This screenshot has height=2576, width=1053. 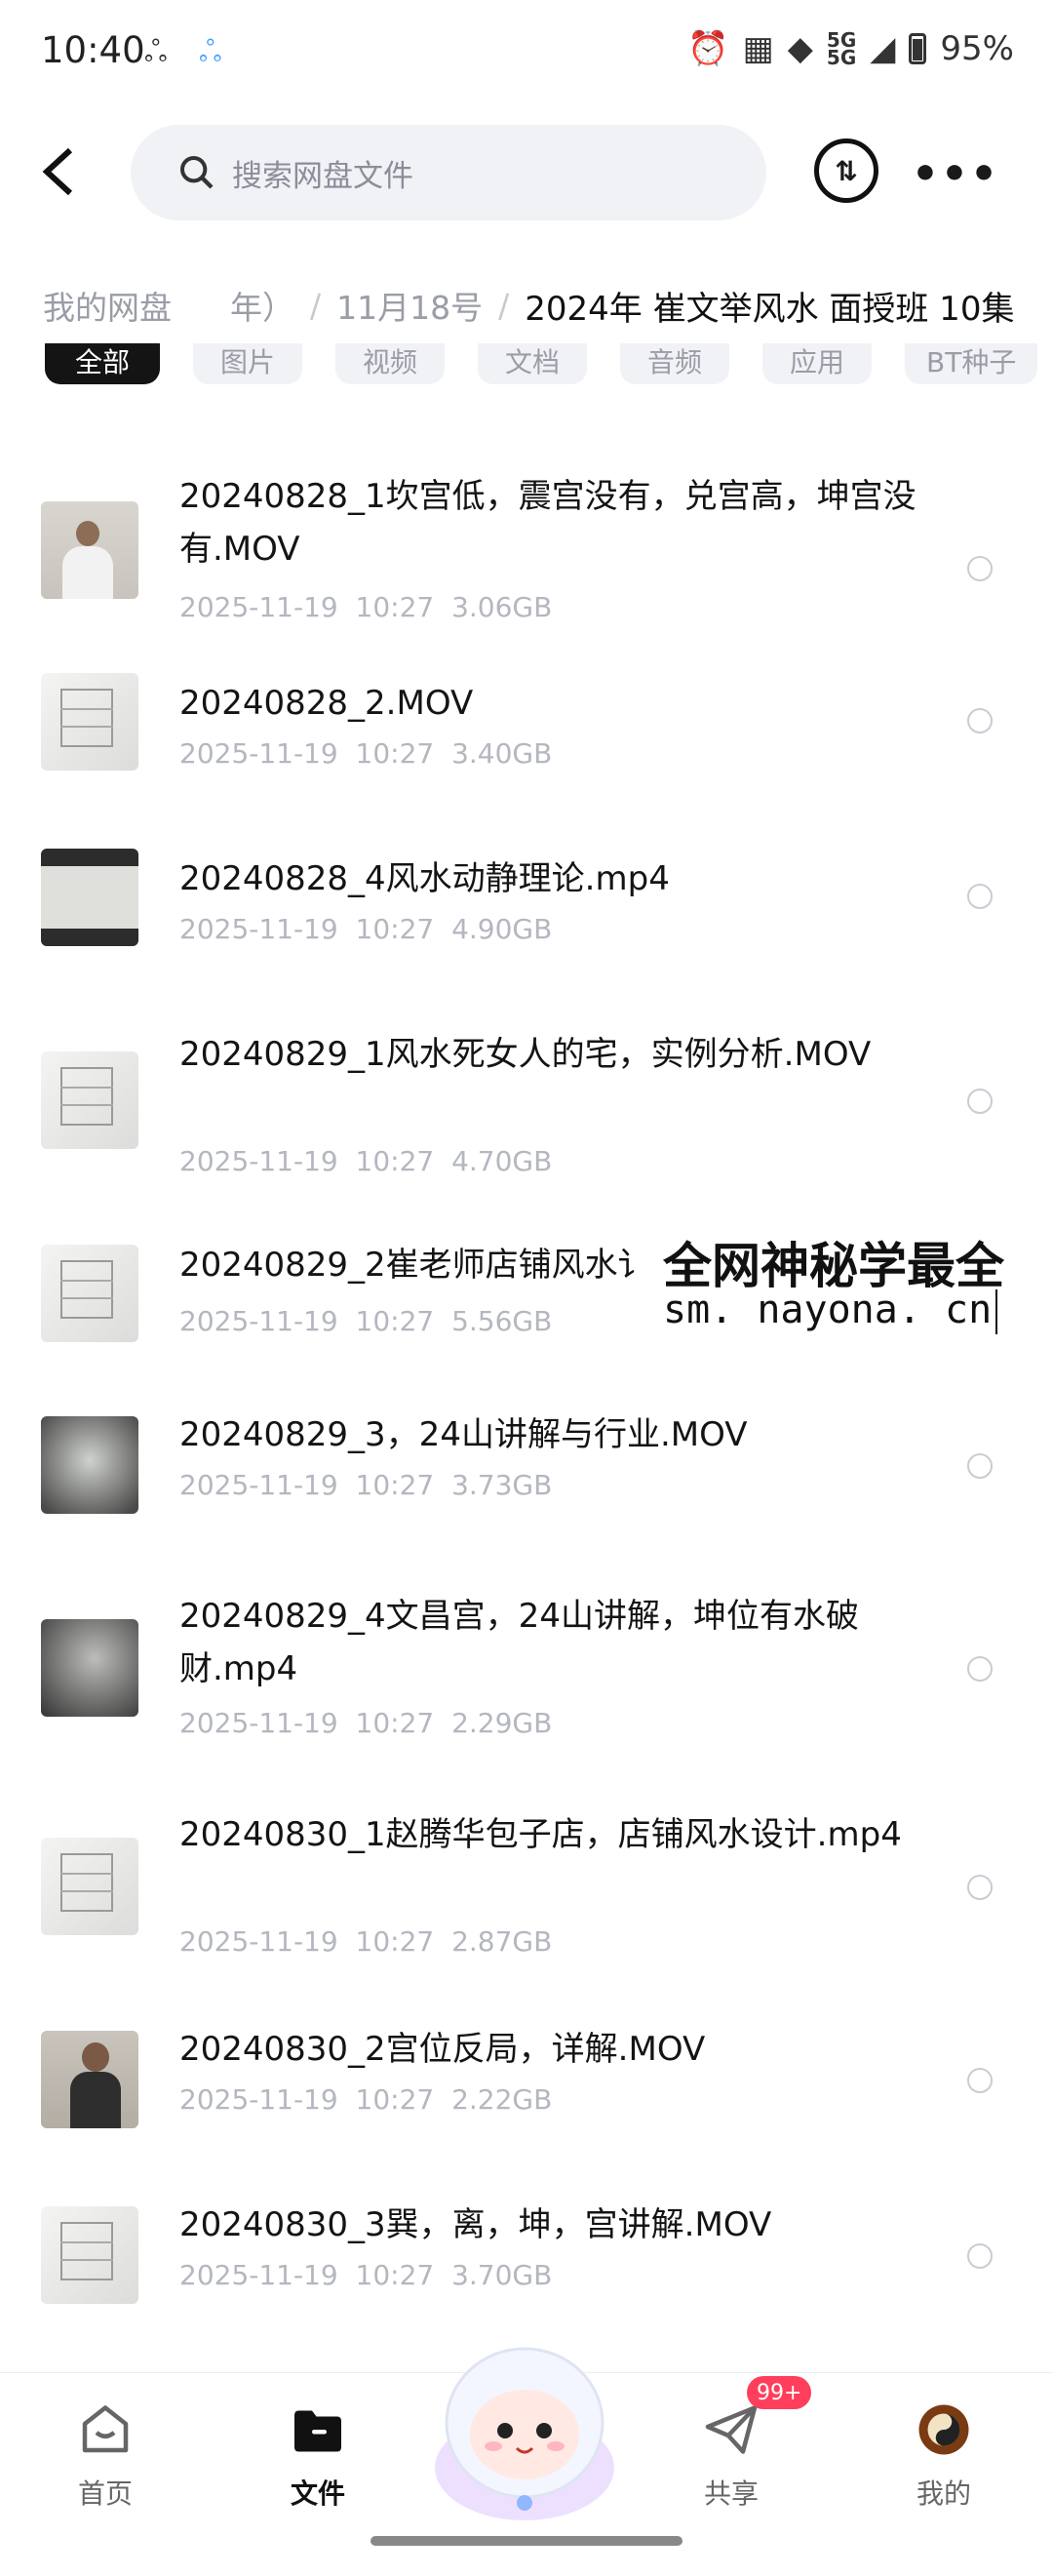 What do you see at coordinates (366, 1723) in the screenshot?
I see `file-meta: 2025-11-19 10:27 2.29GB` at bounding box center [366, 1723].